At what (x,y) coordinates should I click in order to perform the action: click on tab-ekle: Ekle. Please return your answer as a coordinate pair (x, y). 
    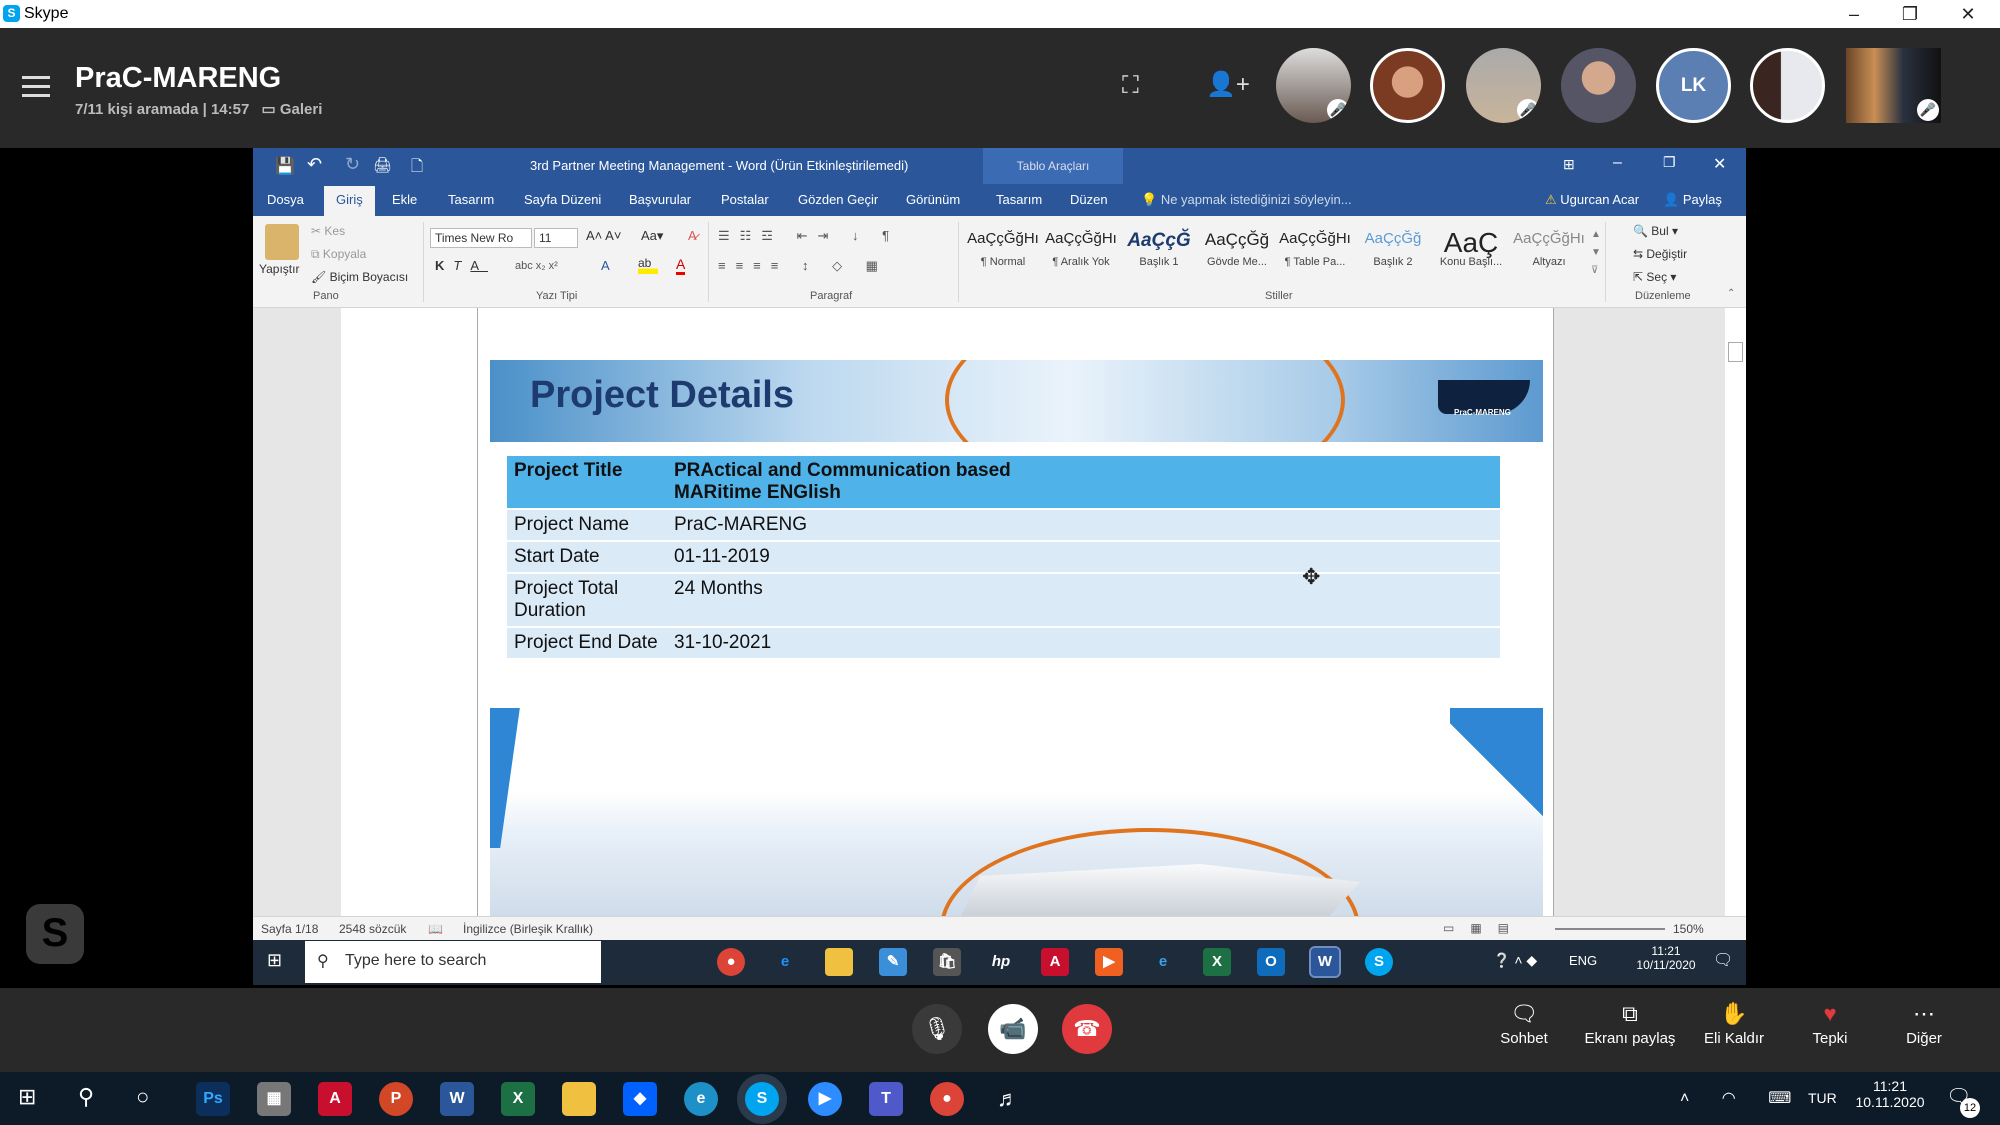
    Looking at the image, I should click on (404, 199).